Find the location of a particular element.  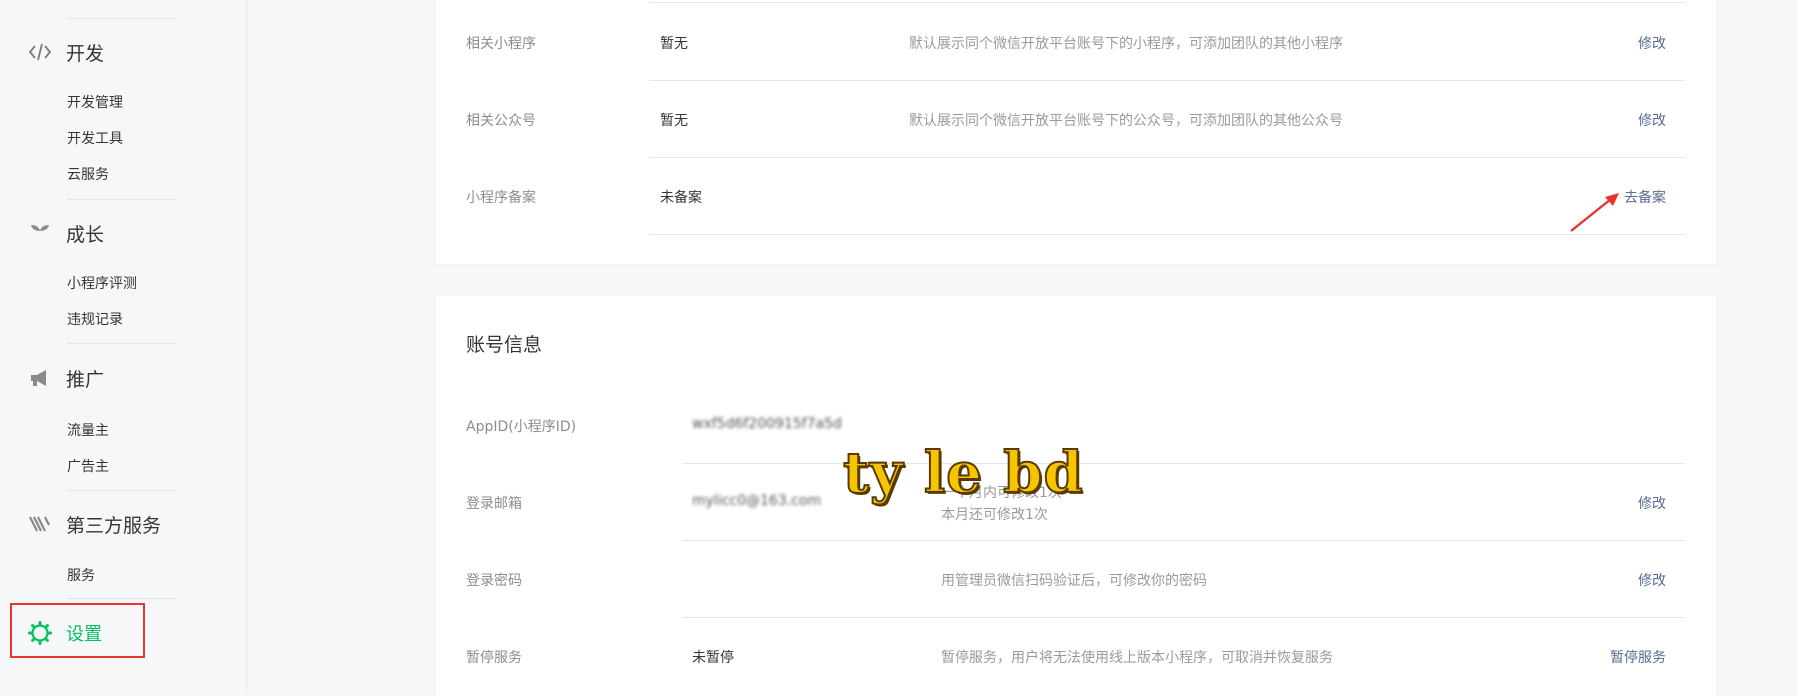

suspend-status-value: 未暂停 is located at coordinates (713, 658).